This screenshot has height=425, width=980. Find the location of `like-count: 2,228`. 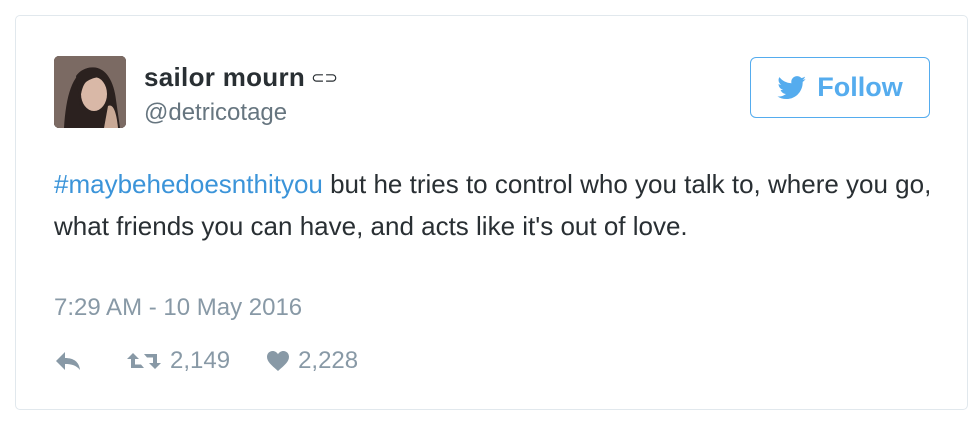

like-count: 2,228 is located at coordinates (328, 360).